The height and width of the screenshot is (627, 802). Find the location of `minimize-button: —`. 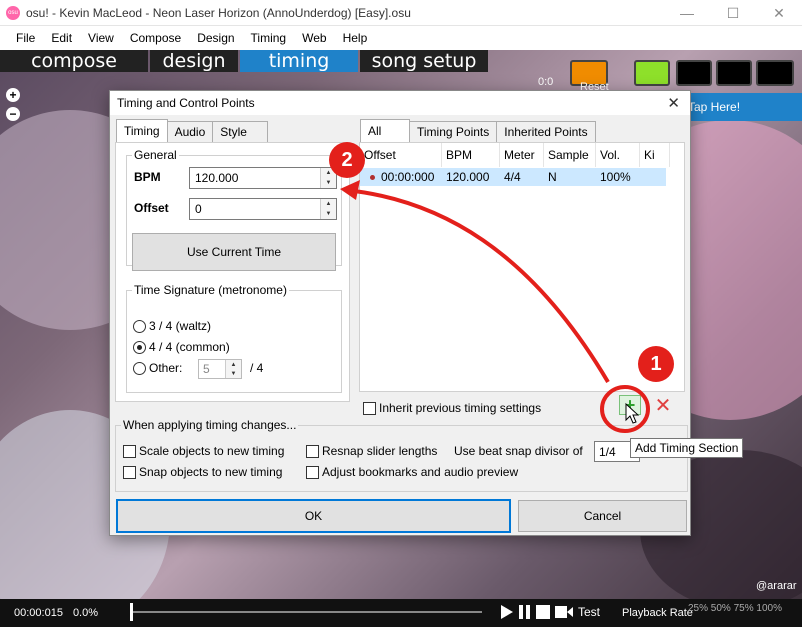

minimize-button: — is located at coordinates (687, 13).